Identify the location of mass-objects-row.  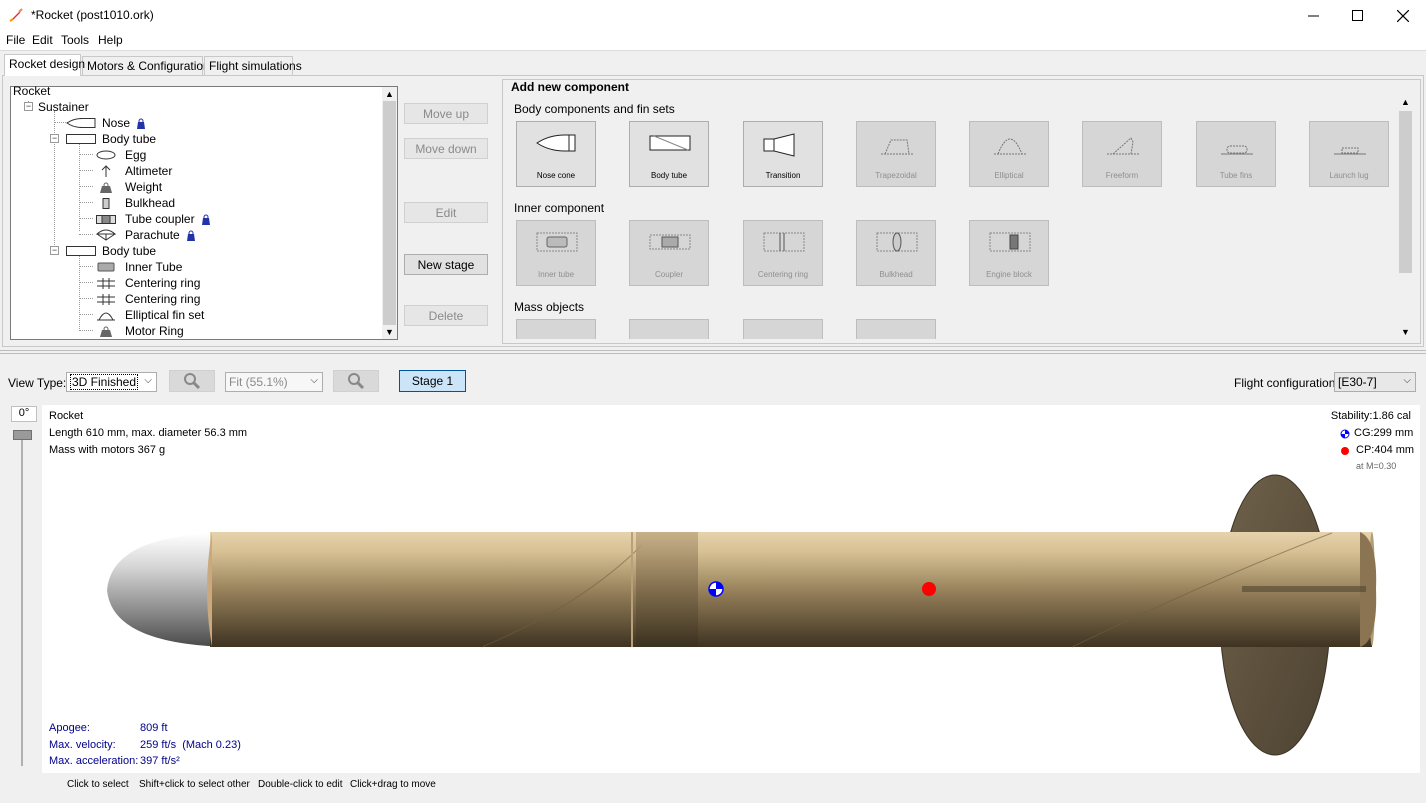
(950, 327).